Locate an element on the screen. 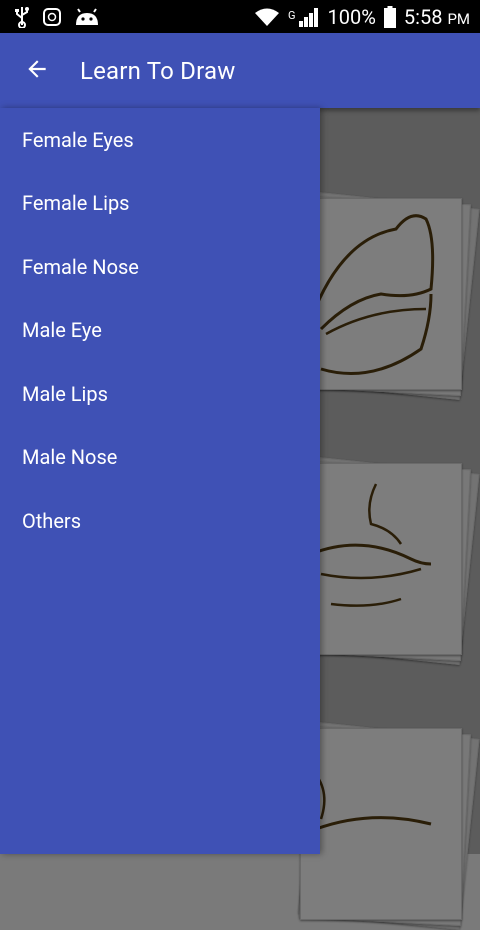 This screenshot has width=480, height=930. notification-icons is located at coordinates (50, 17).